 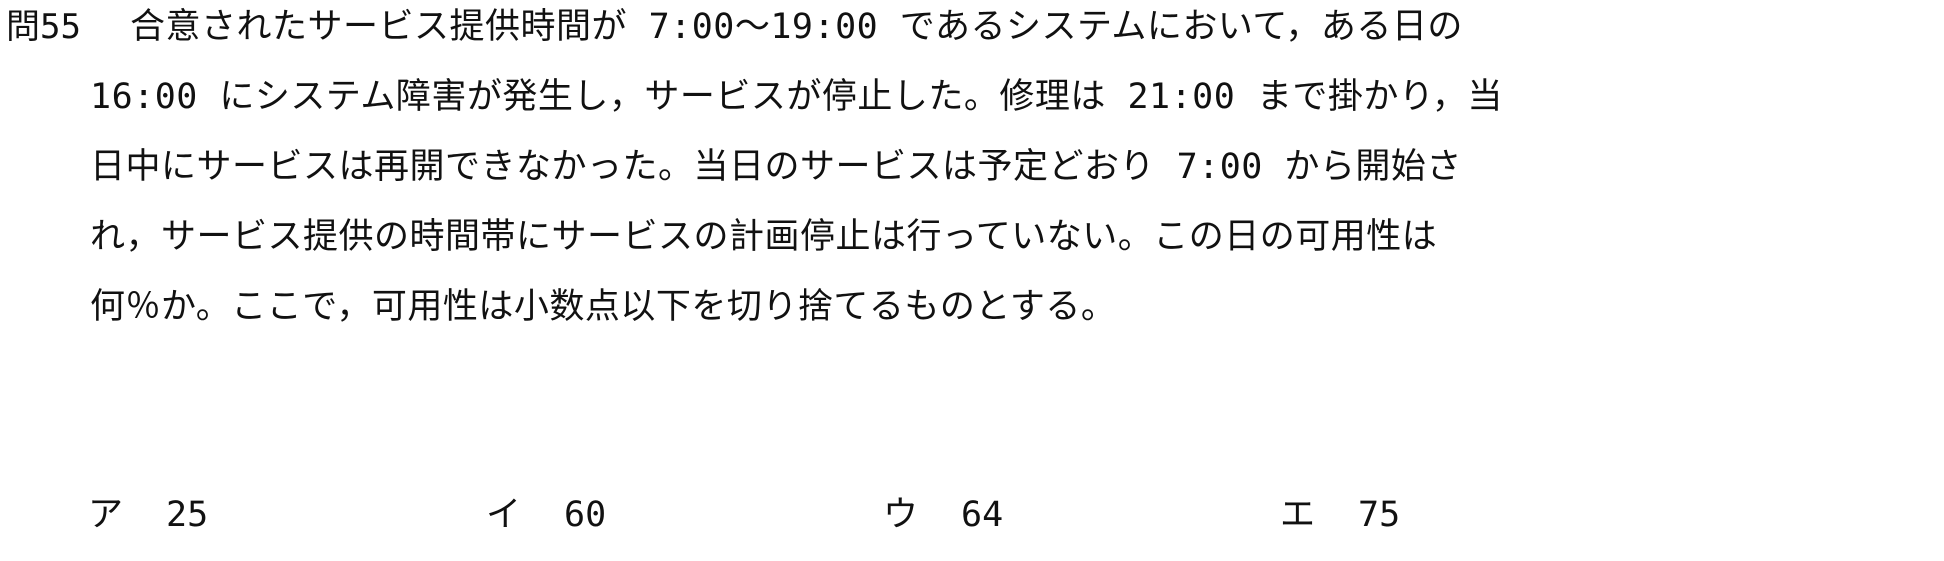 What do you see at coordinates (148, 515) in the screenshot?
I see `choice-a: ア 25` at bounding box center [148, 515].